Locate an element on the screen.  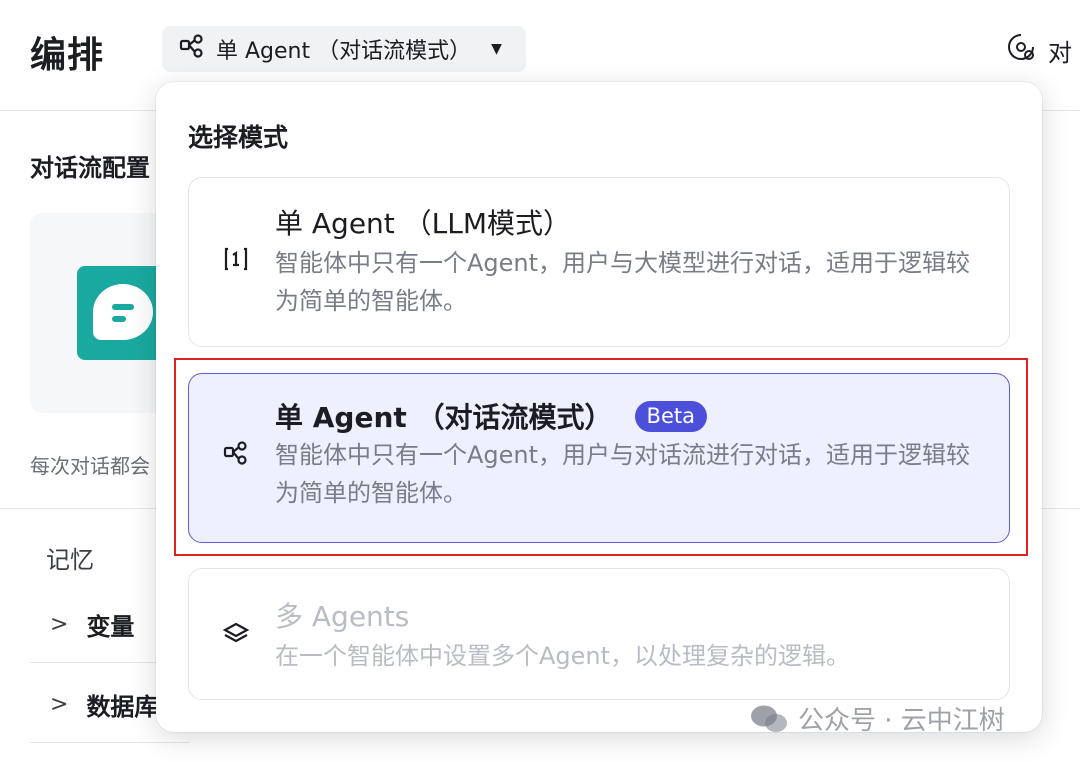
wechat-icon is located at coordinates (769, 719).